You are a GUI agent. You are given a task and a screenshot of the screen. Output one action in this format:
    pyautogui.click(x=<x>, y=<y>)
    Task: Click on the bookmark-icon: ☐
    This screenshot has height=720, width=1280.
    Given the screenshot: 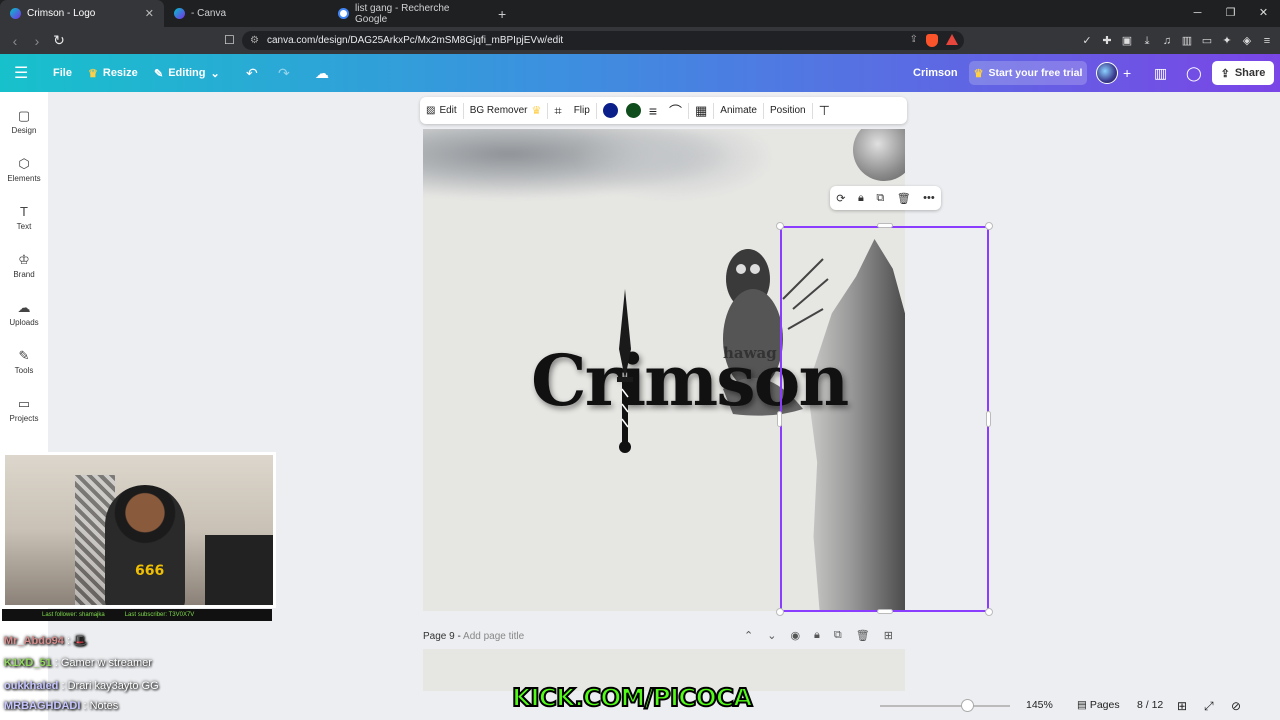 What is the action you would take?
    pyautogui.click(x=229, y=40)
    